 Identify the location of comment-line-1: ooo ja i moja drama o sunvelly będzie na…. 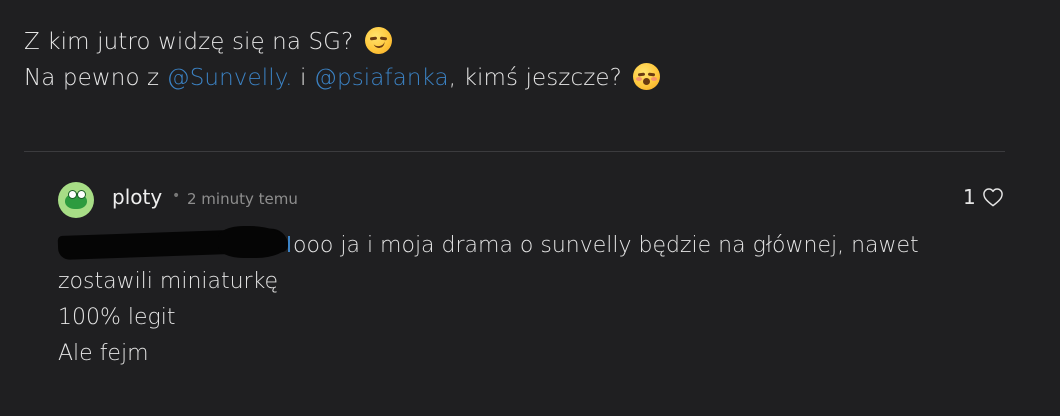
(507, 245).